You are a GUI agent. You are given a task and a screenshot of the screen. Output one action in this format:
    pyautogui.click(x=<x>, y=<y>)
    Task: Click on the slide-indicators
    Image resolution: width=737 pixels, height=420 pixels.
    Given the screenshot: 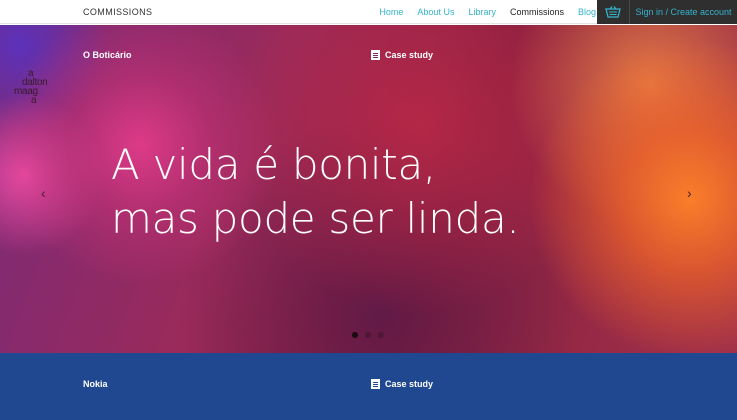 What is the action you would take?
    pyautogui.click(x=368, y=335)
    